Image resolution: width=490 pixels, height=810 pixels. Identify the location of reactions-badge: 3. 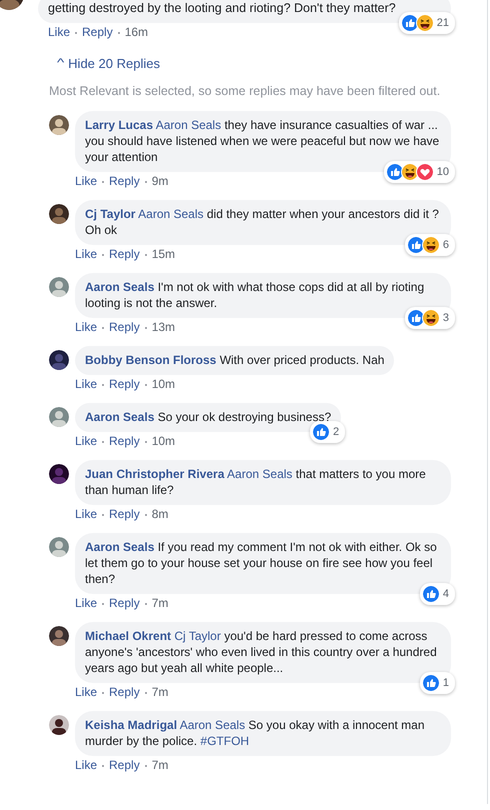
(429, 317).